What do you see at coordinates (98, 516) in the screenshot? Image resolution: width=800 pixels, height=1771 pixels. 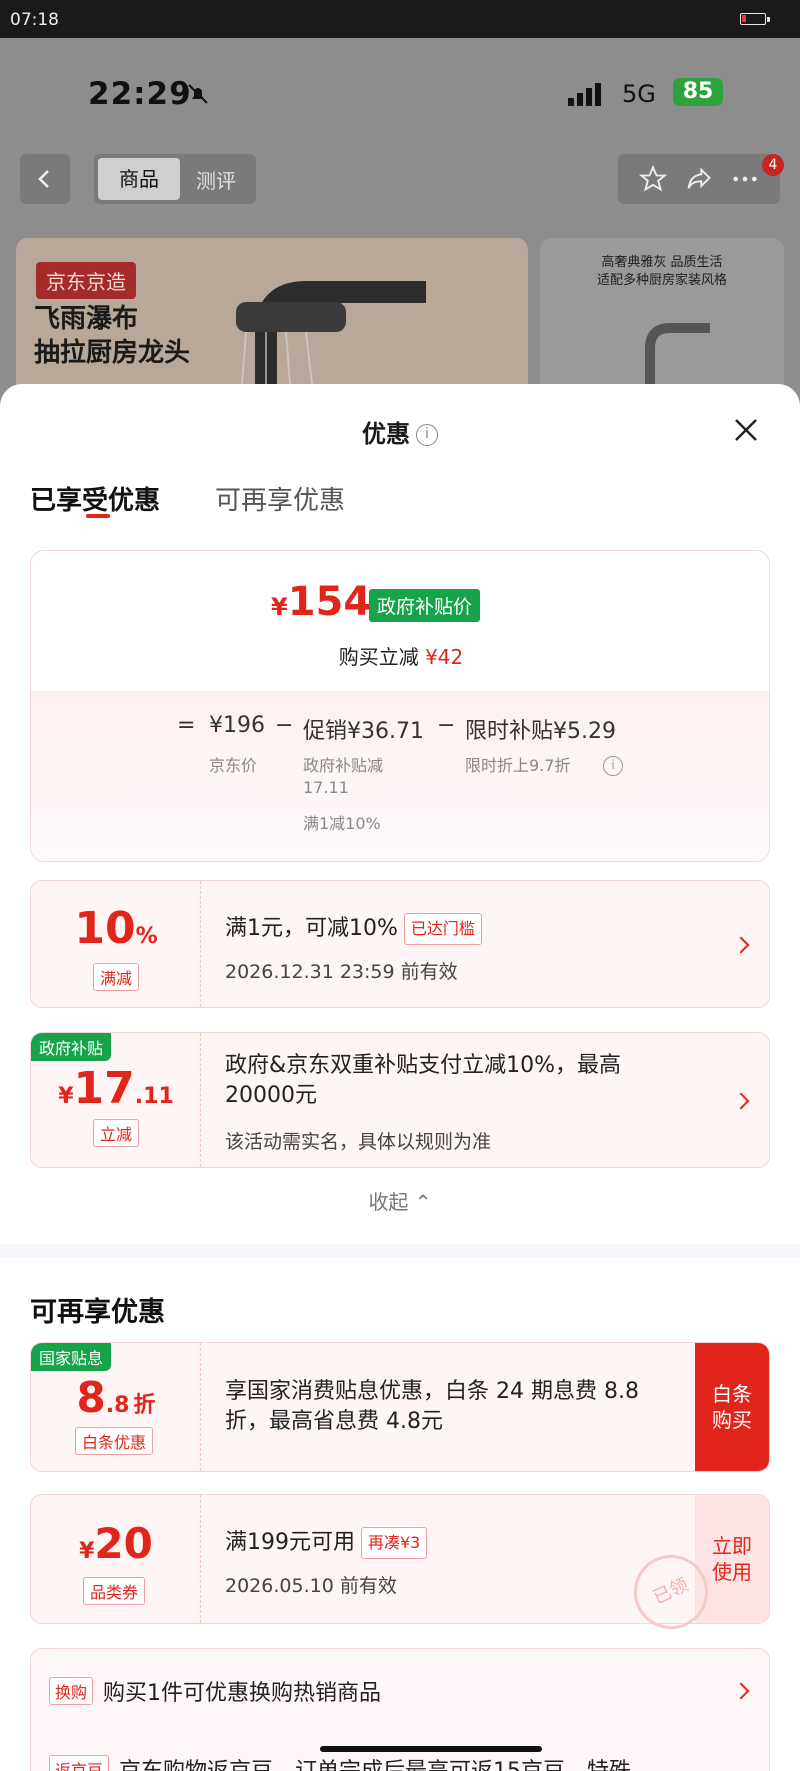 I see `active-tab-indicator` at bounding box center [98, 516].